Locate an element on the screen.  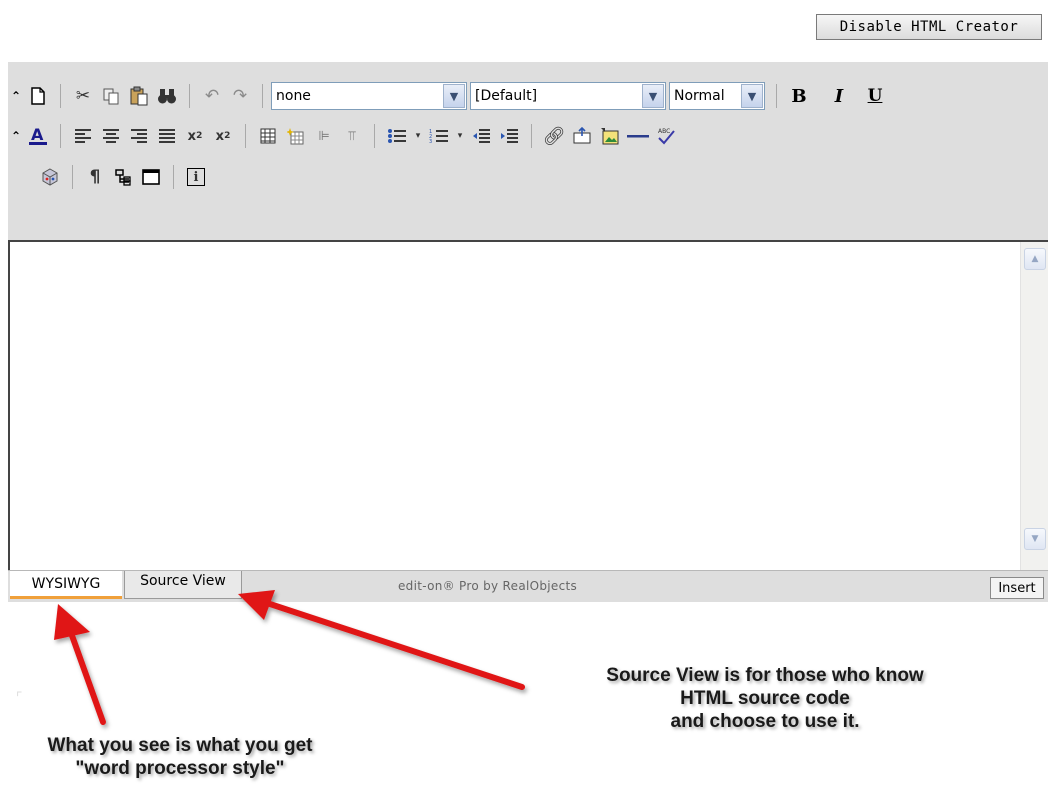
tab-wysiwyg: WYSIWYG is located at coordinates (66, 585).